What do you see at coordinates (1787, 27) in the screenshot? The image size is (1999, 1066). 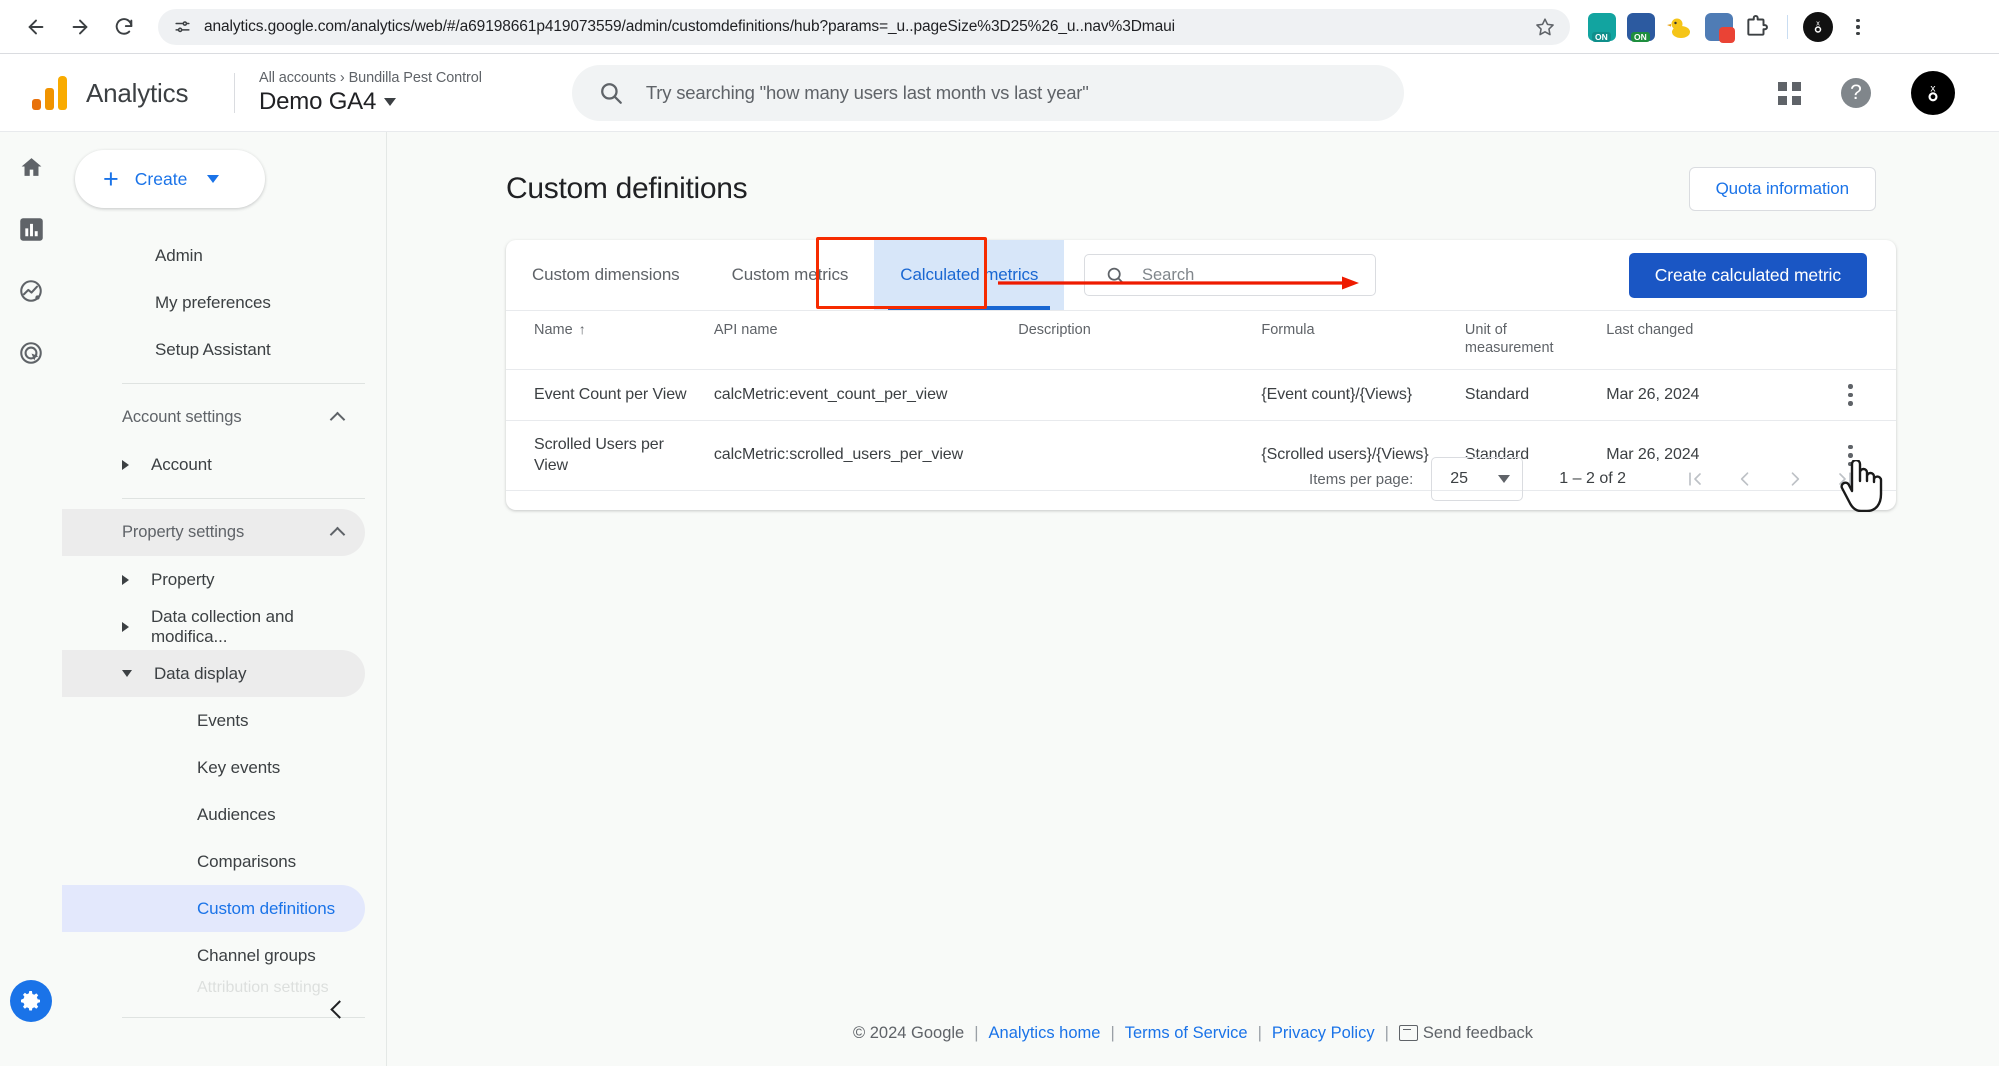 I see `toolbar-divider` at bounding box center [1787, 27].